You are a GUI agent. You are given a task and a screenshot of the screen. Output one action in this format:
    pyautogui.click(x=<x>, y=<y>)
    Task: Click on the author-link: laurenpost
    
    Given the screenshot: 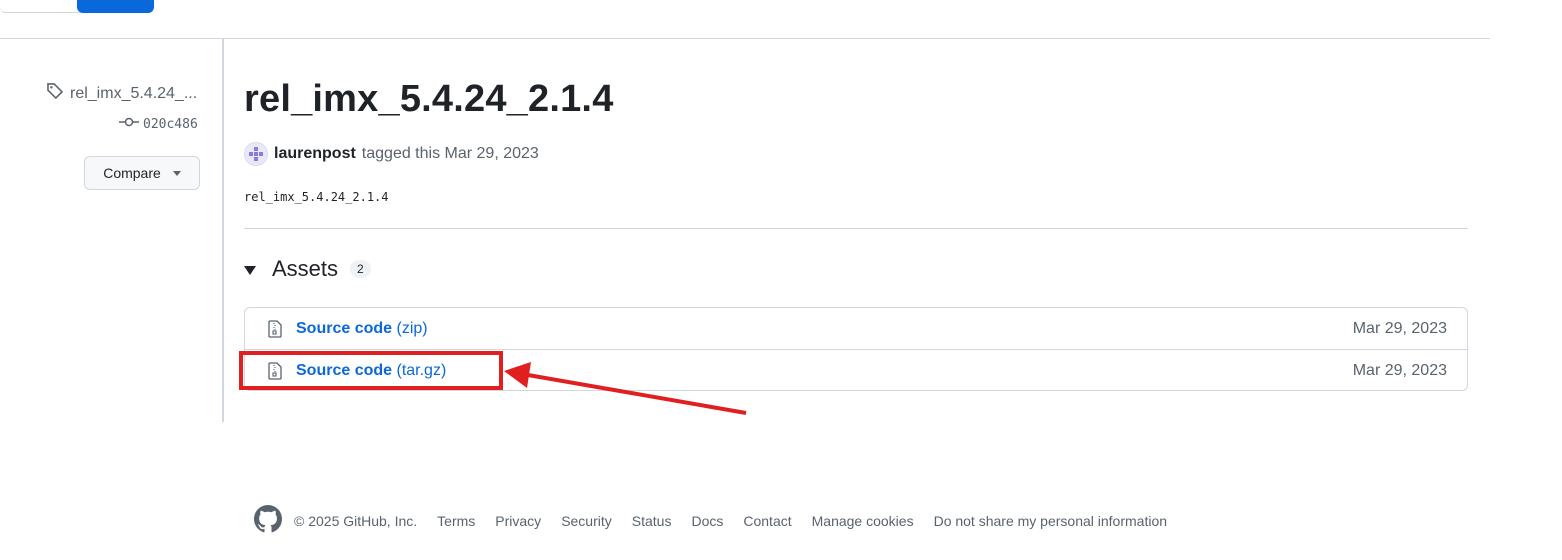 What is the action you would take?
    pyautogui.click(x=315, y=154)
    